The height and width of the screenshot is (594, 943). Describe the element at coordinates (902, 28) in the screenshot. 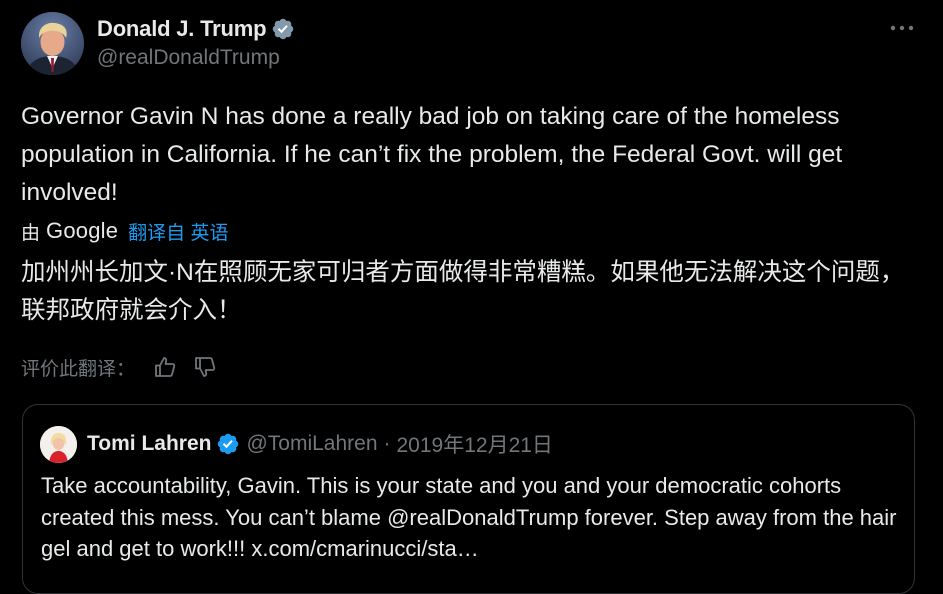

I see `more-options-icon` at that location.